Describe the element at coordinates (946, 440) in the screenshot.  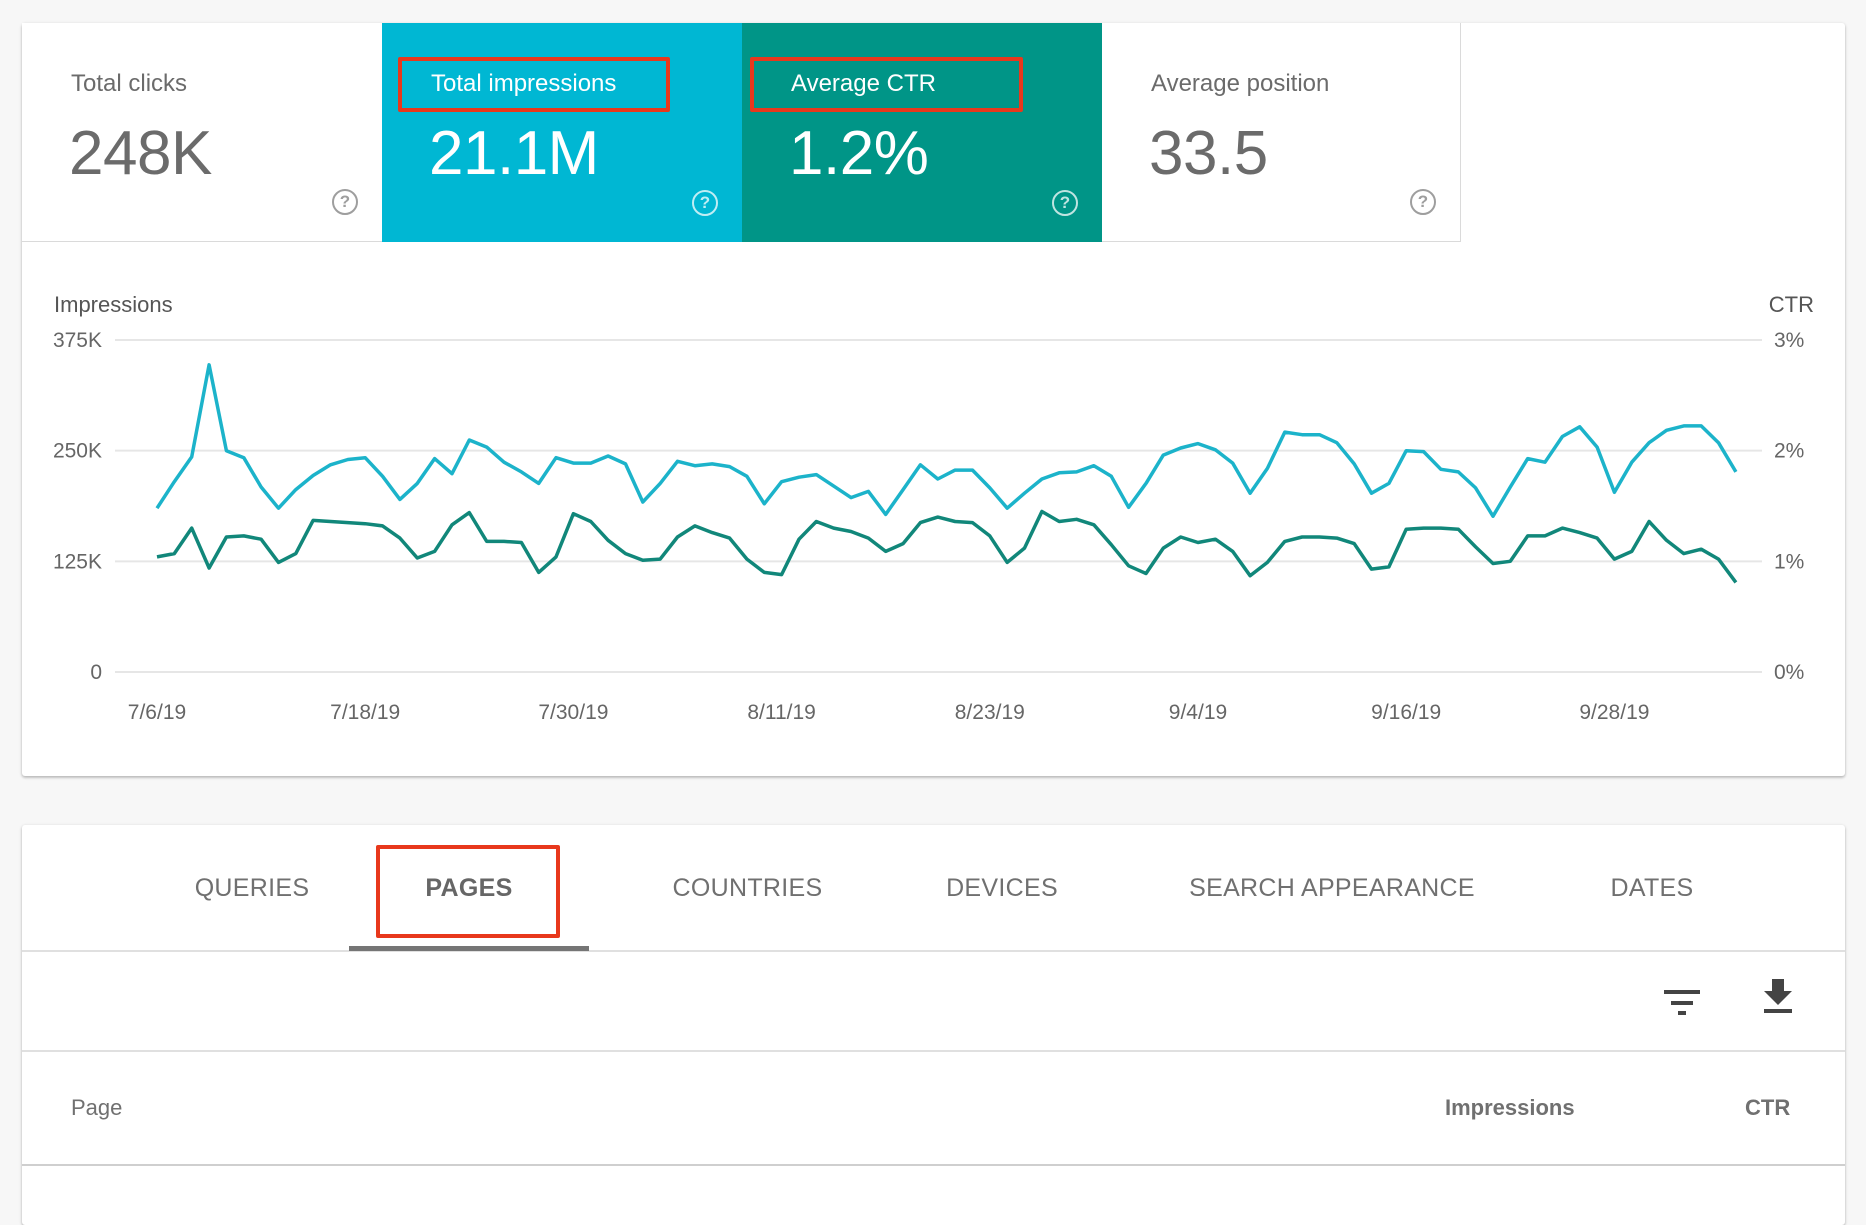
I see `series-line-impressions` at that location.